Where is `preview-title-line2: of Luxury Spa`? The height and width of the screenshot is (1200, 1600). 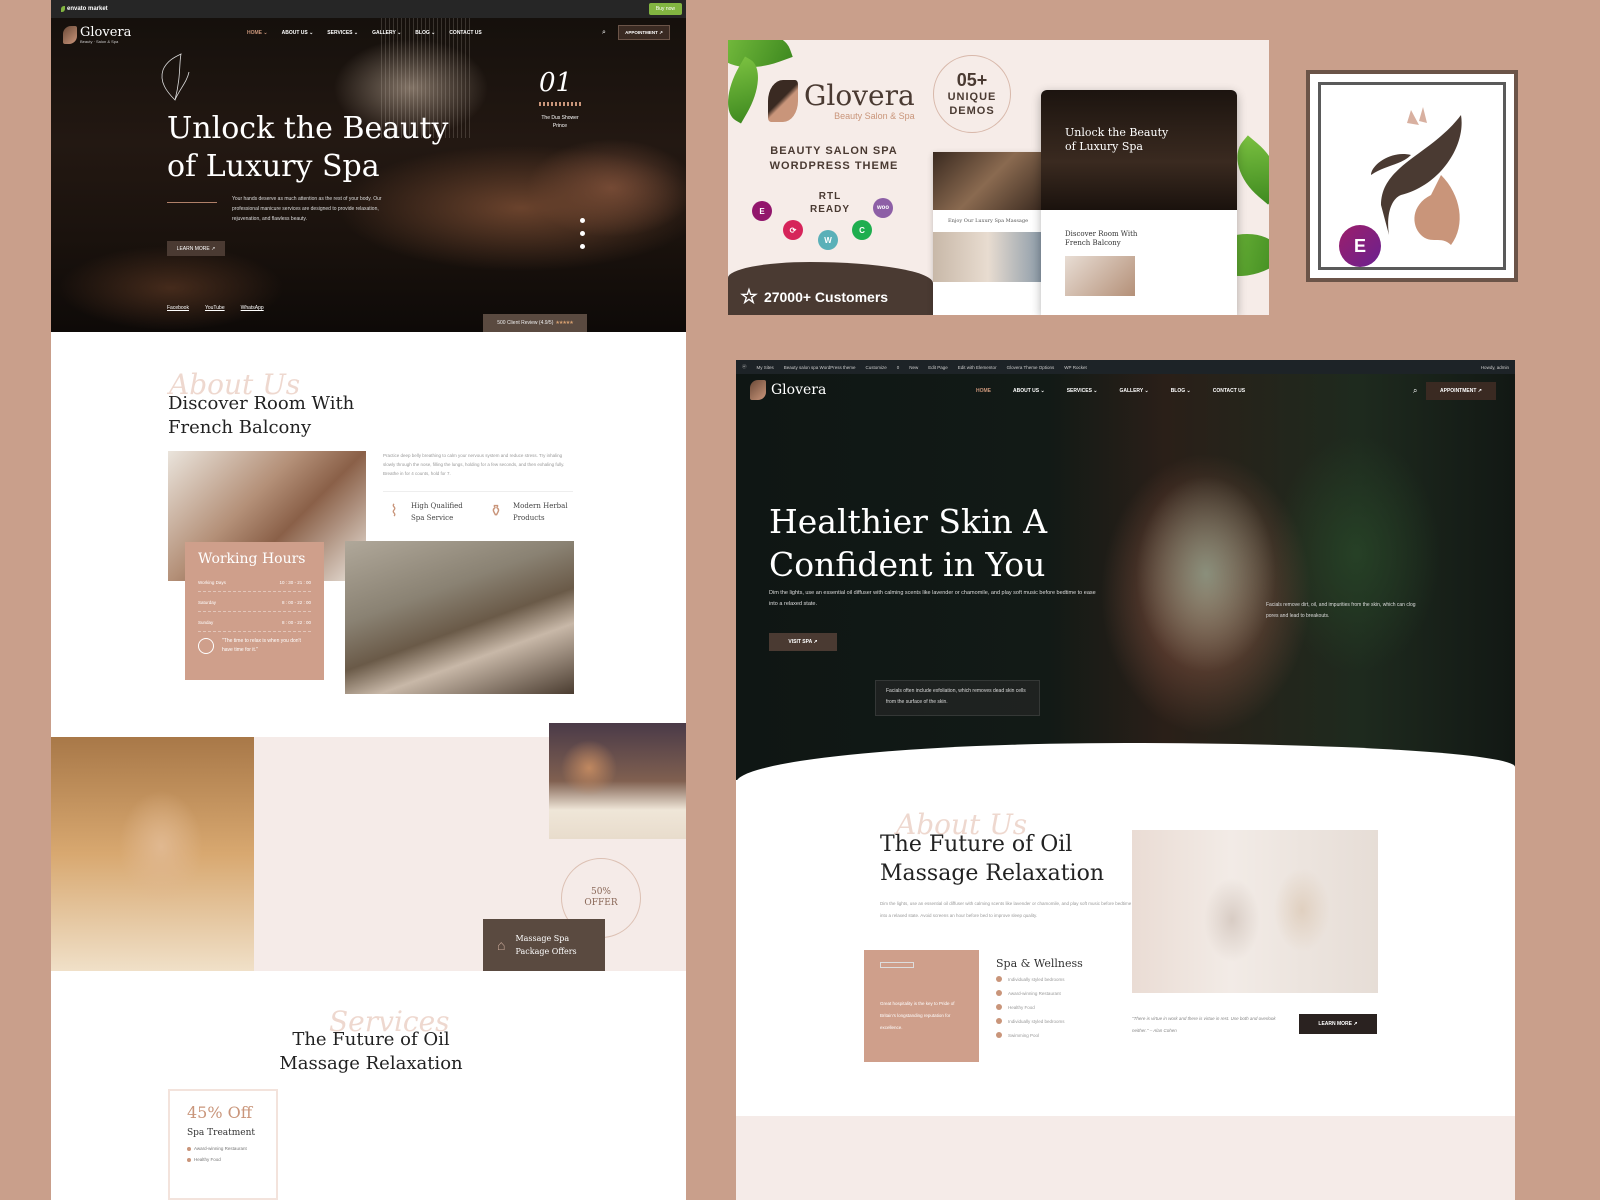
preview-title-line2: of Luxury Spa is located at coordinates (1104, 146).